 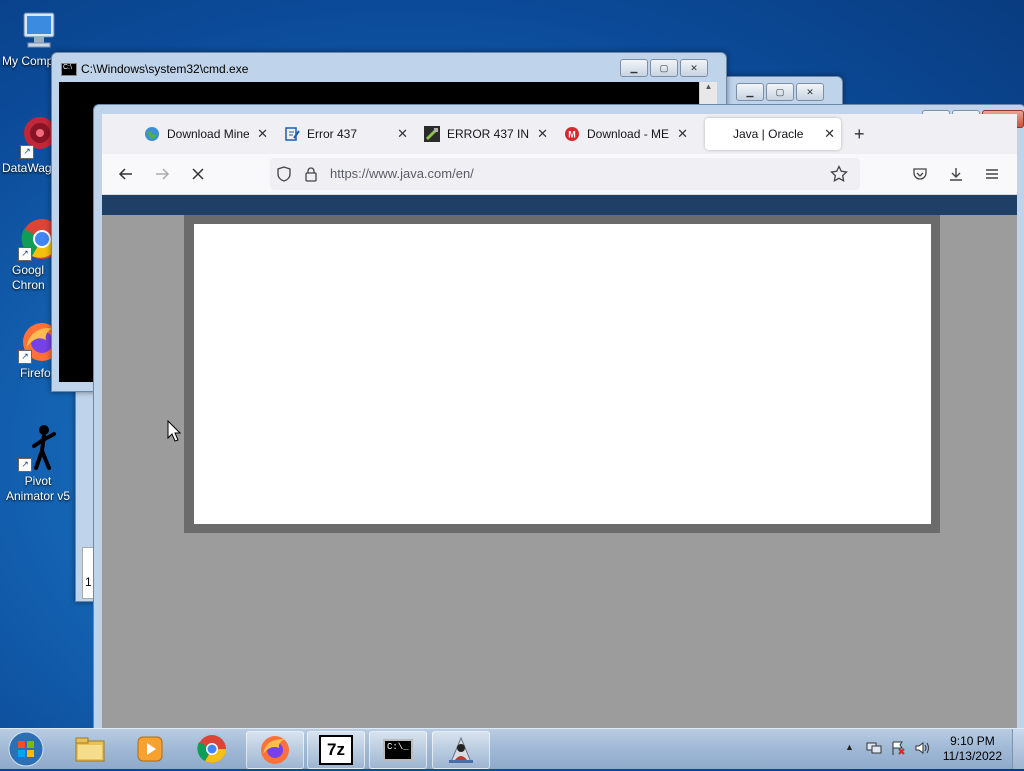 I want to click on tab-download-mega: M Download - MEG ✕, so click(x=629, y=134).